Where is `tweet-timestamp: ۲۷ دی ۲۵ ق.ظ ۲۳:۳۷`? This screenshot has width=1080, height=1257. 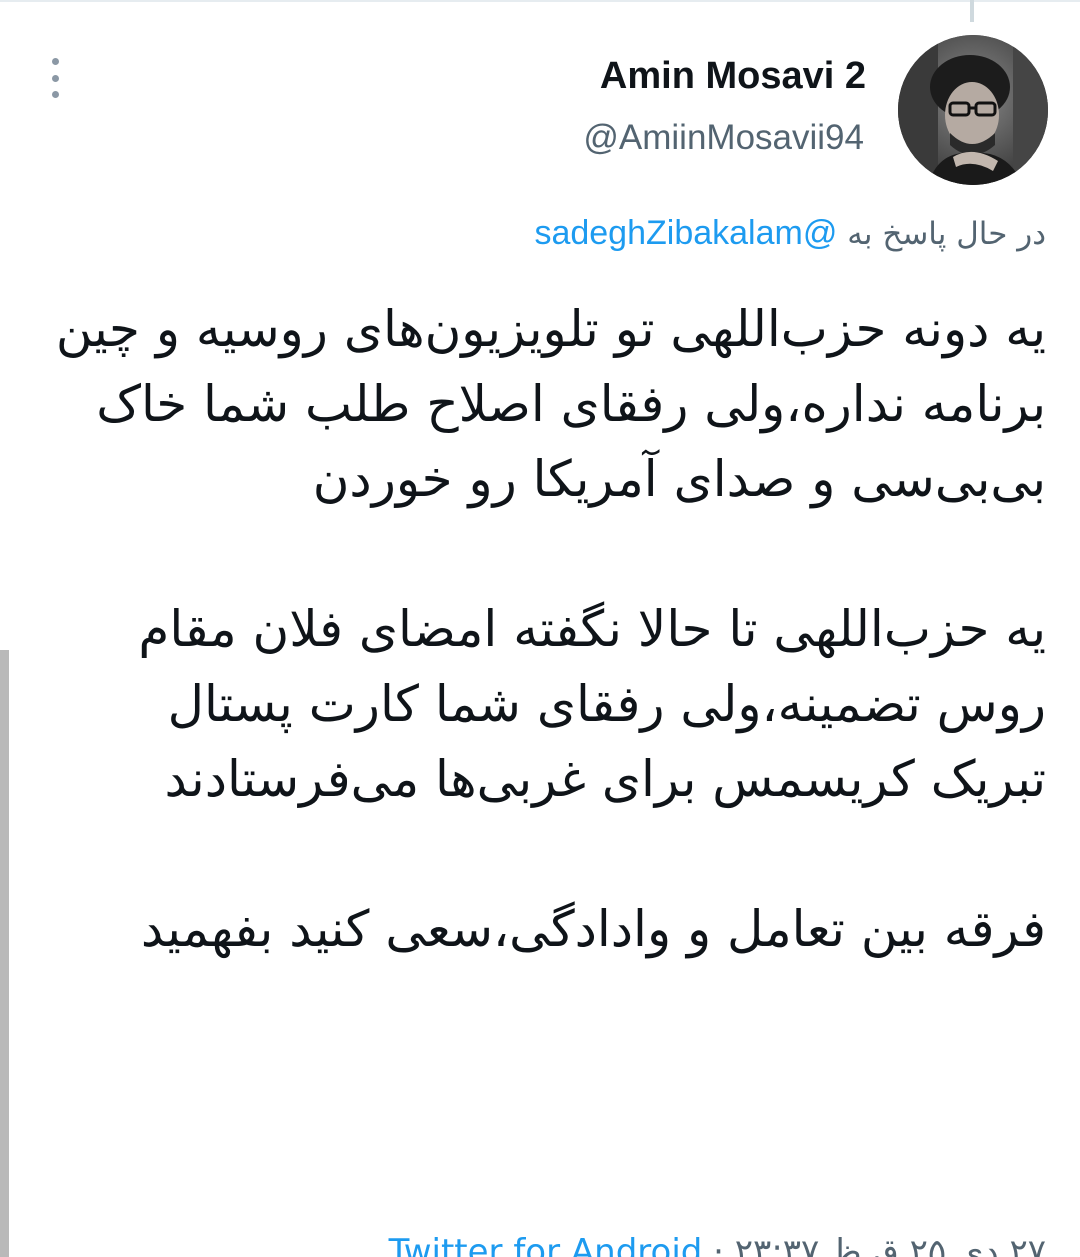 tweet-timestamp: ۲۷ دی ۲۵ ق.ظ ۲۳:۳۷ is located at coordinates (890, 1244).